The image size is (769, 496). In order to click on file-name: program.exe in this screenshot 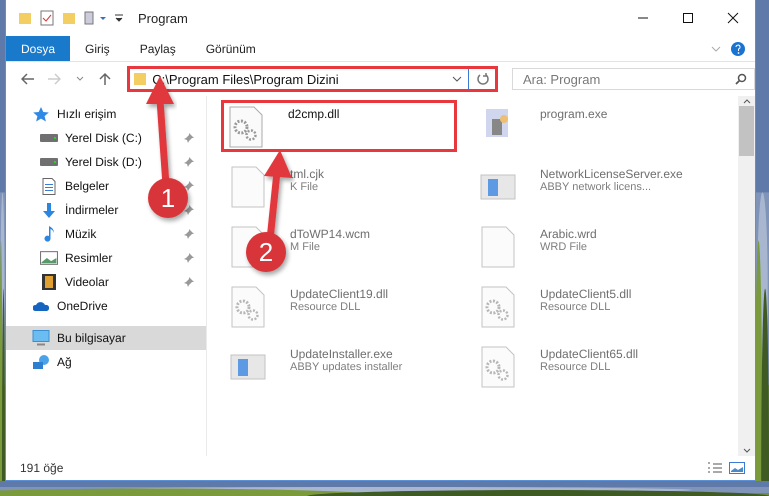, I will do `click(574, 114)`.